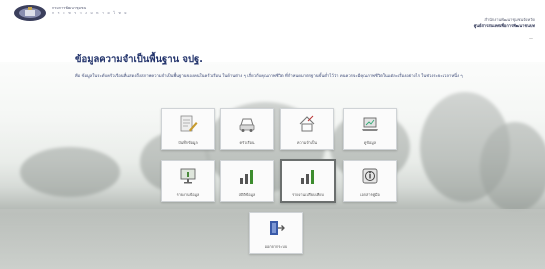 This screenshot has height=269, width=545. I want to click on tile-necessity: ความจำเป็น, so click(307, 129).